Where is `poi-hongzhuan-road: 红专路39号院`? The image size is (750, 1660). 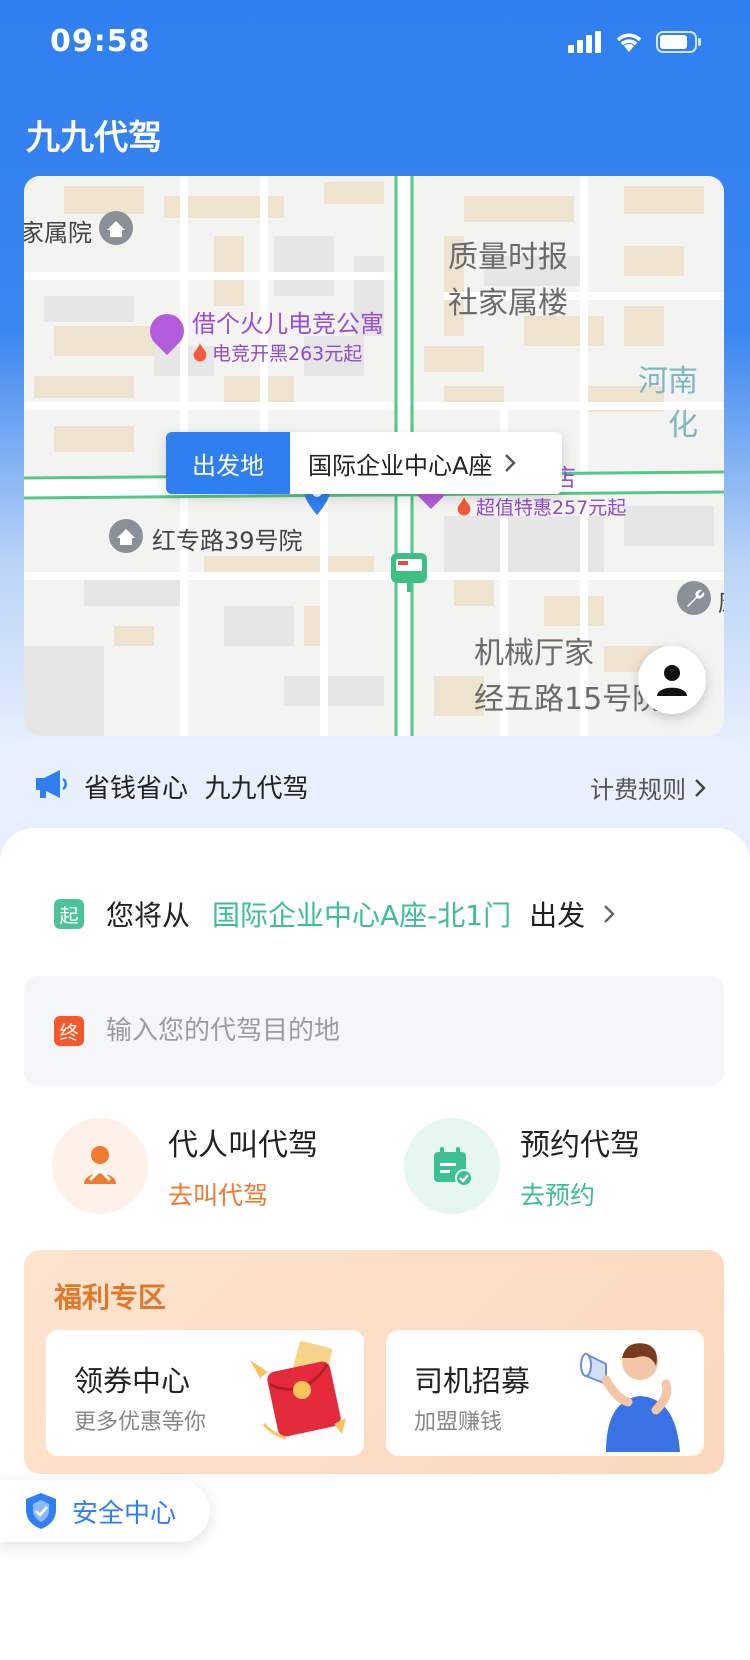
poi-hongzhuan-road: 红专路39号院 is located at coordinates (205, 538).